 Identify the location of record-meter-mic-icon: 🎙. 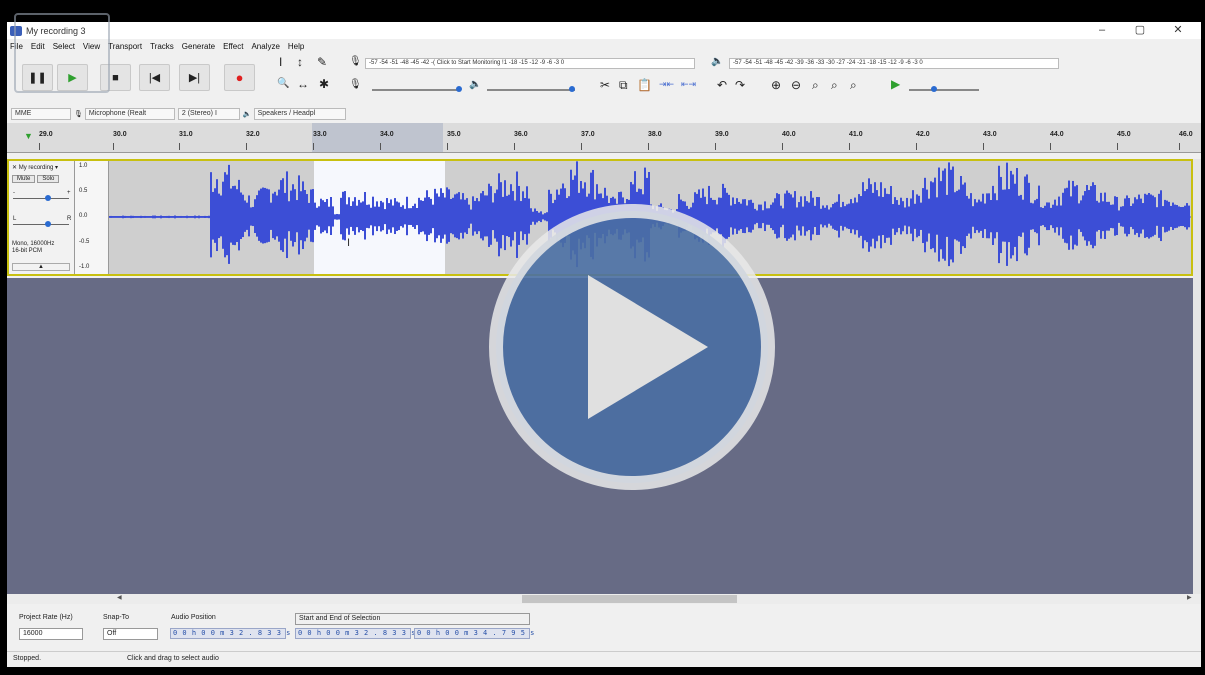
(355, 61).